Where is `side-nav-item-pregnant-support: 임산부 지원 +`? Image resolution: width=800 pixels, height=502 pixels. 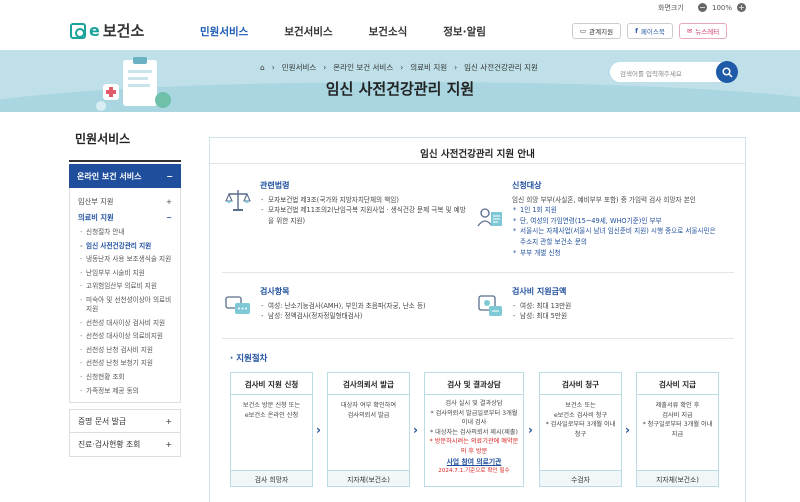
side-nav-item-pregnant-support: 임산부 지원 + is located at coordinates (125, 202).